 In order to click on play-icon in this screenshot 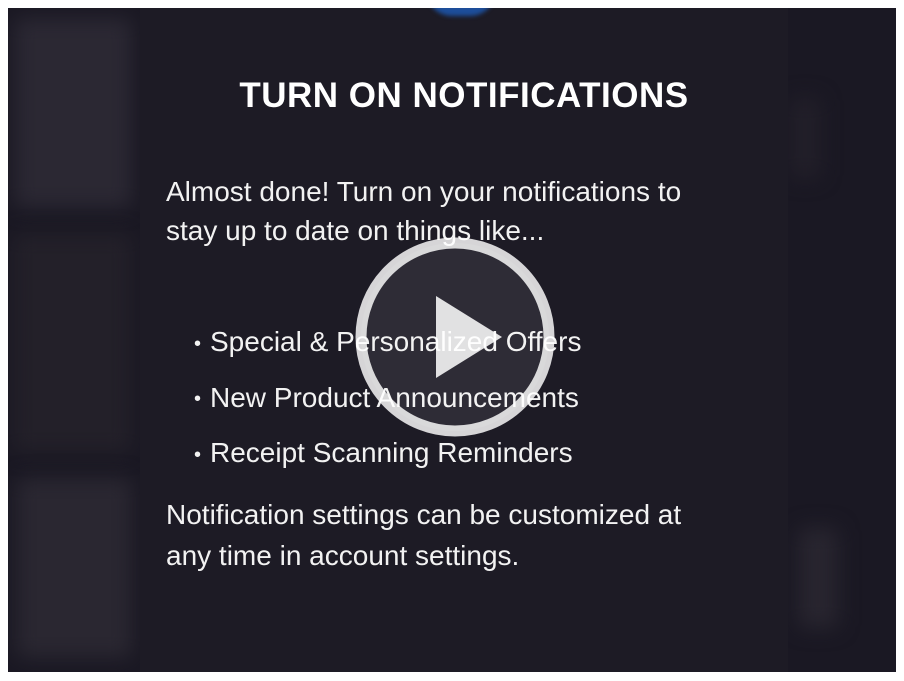, I will do `click(455, 337)`.